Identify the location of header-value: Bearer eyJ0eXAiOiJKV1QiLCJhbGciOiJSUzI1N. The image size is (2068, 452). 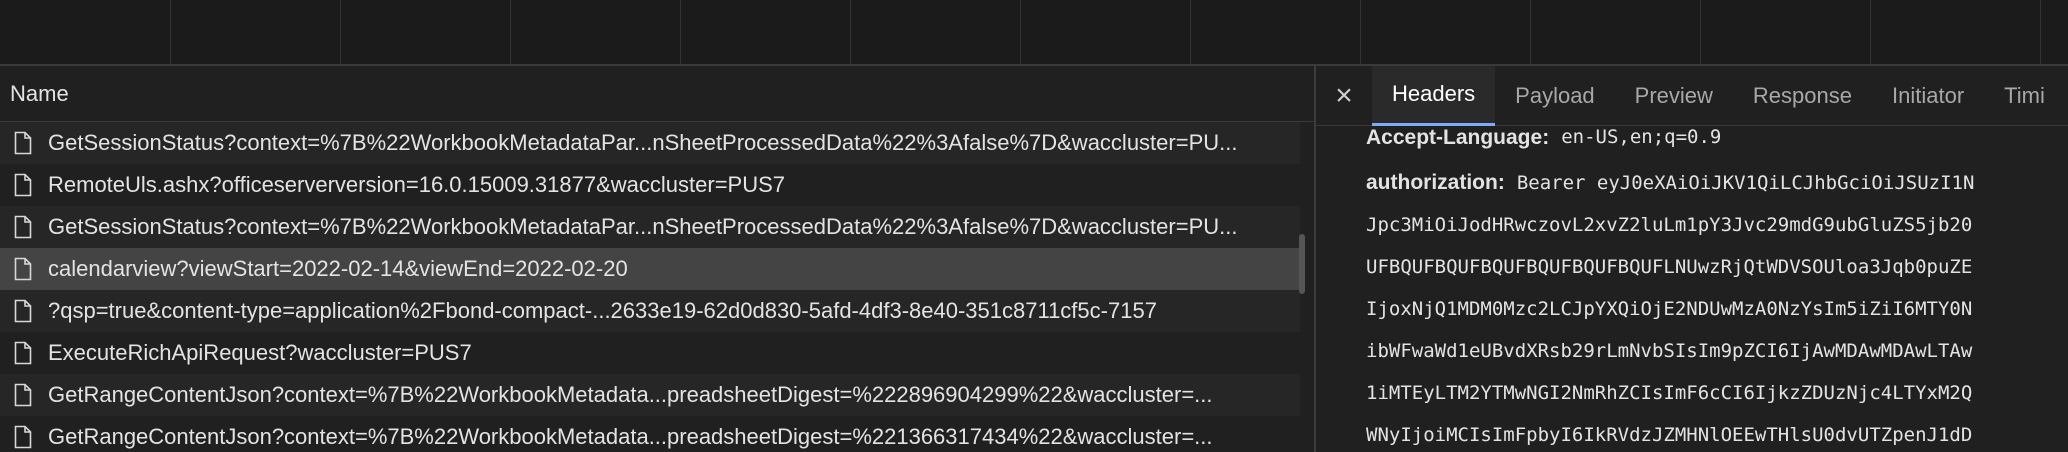
(1745, 183).